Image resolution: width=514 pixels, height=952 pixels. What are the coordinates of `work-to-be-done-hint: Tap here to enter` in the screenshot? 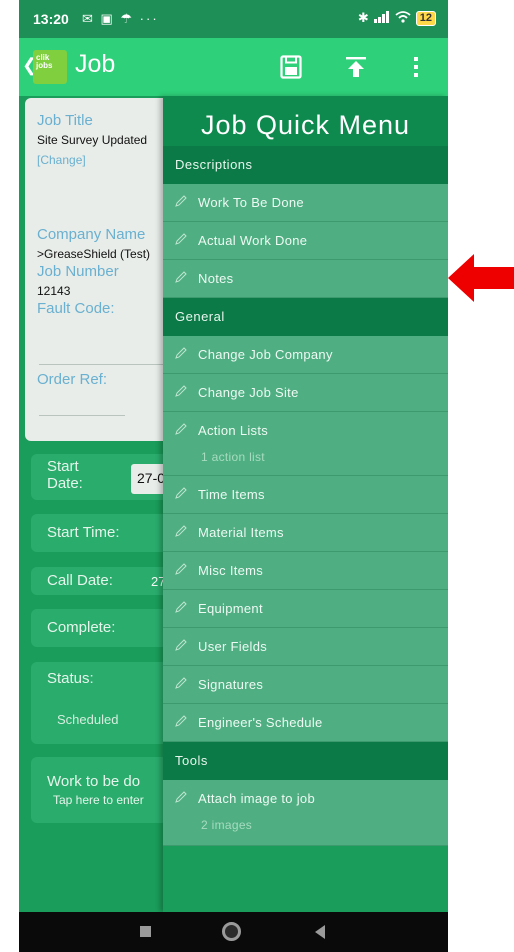 It's located at (98, 800).